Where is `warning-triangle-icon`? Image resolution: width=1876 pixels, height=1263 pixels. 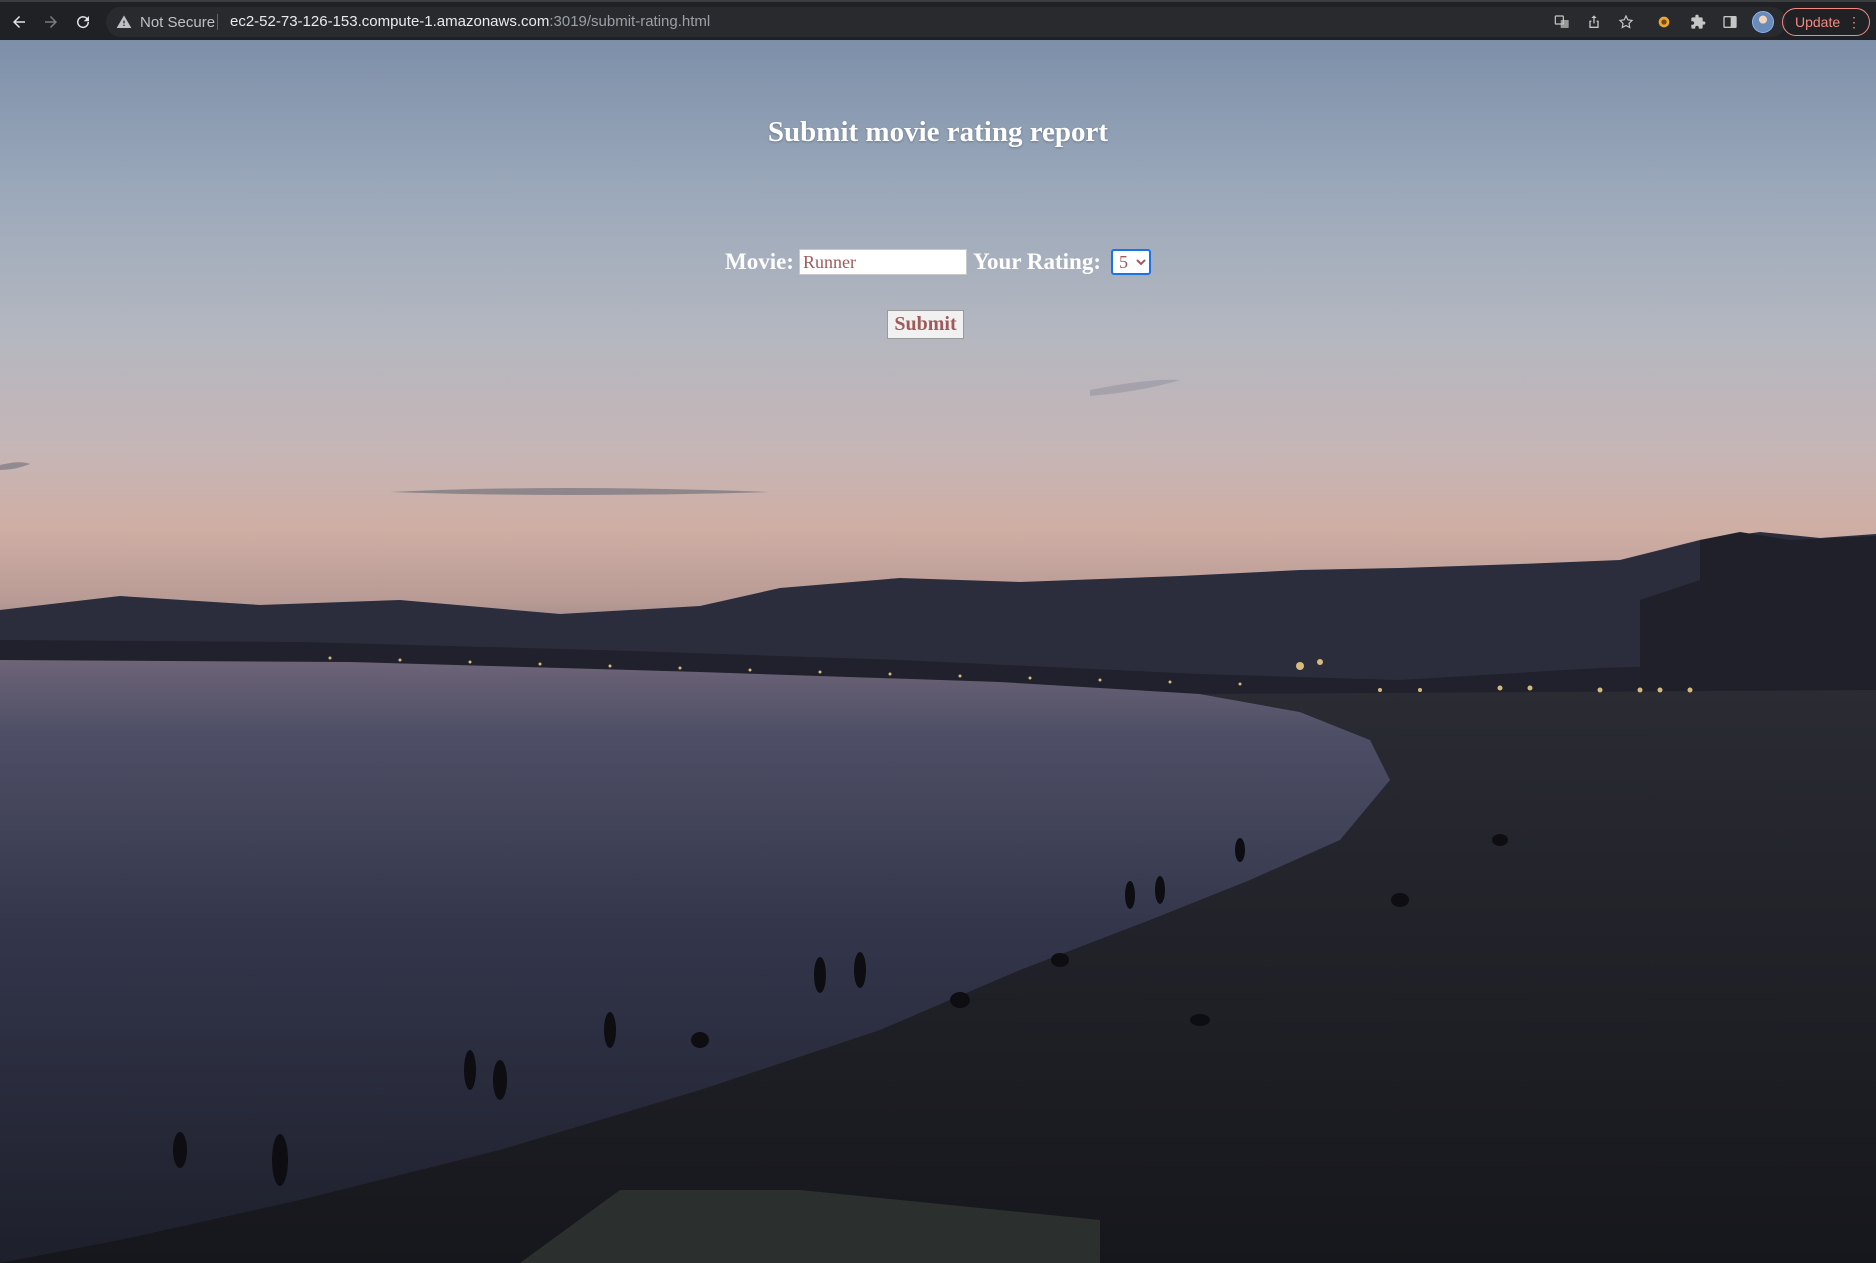 warning-triangle-icon is located at coordinates (124, 21).